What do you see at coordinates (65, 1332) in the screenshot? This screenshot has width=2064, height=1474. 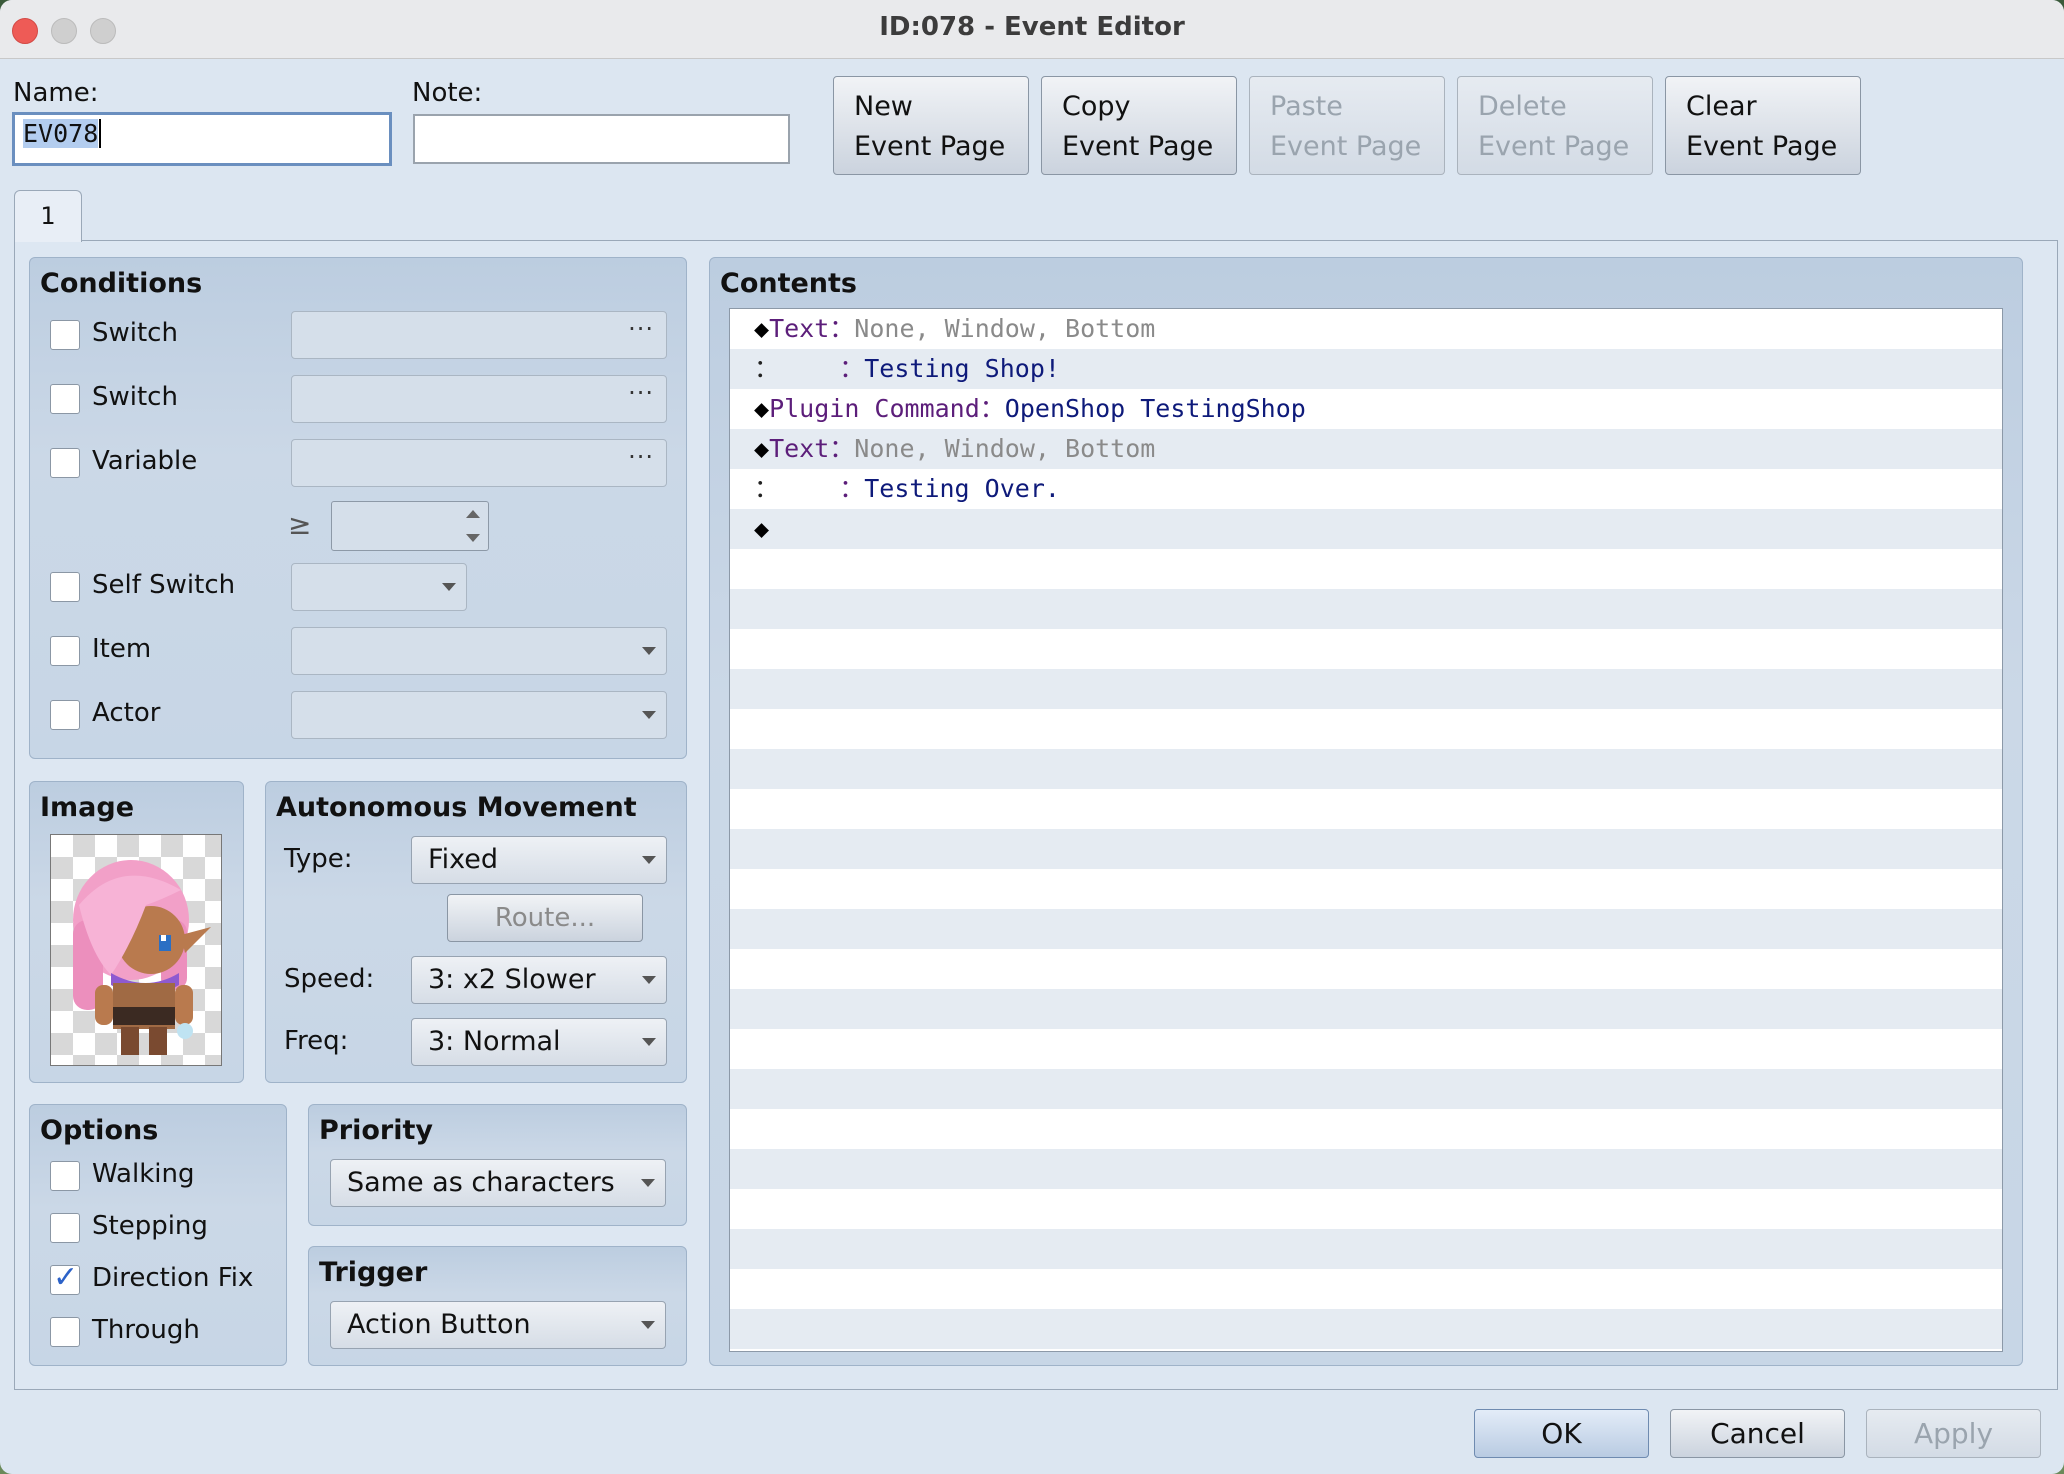 I see `through-checkbox` at bounding box center [65, 1332].